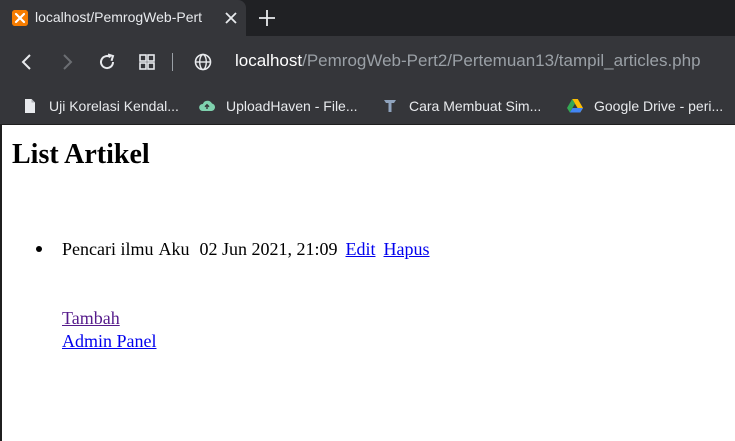  I want to click on edit-link: Edit, so click(361, 249).